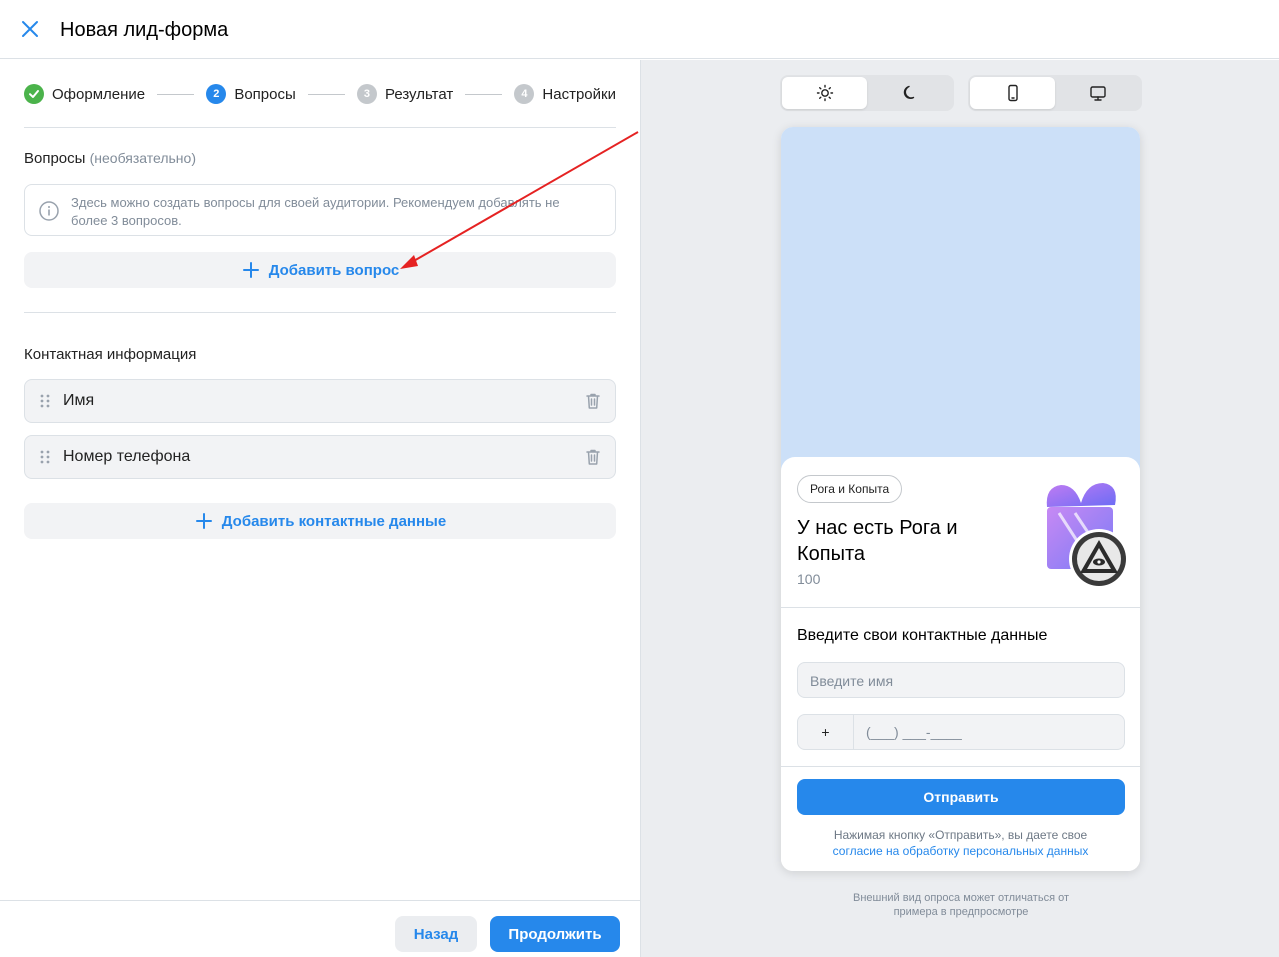 The width and height of the screenshot is (1279, 957). What do you see at coordinates (79, 400) in the screenshot?
I see `contact-field-label: Имя` at bounding box center [79, 400].